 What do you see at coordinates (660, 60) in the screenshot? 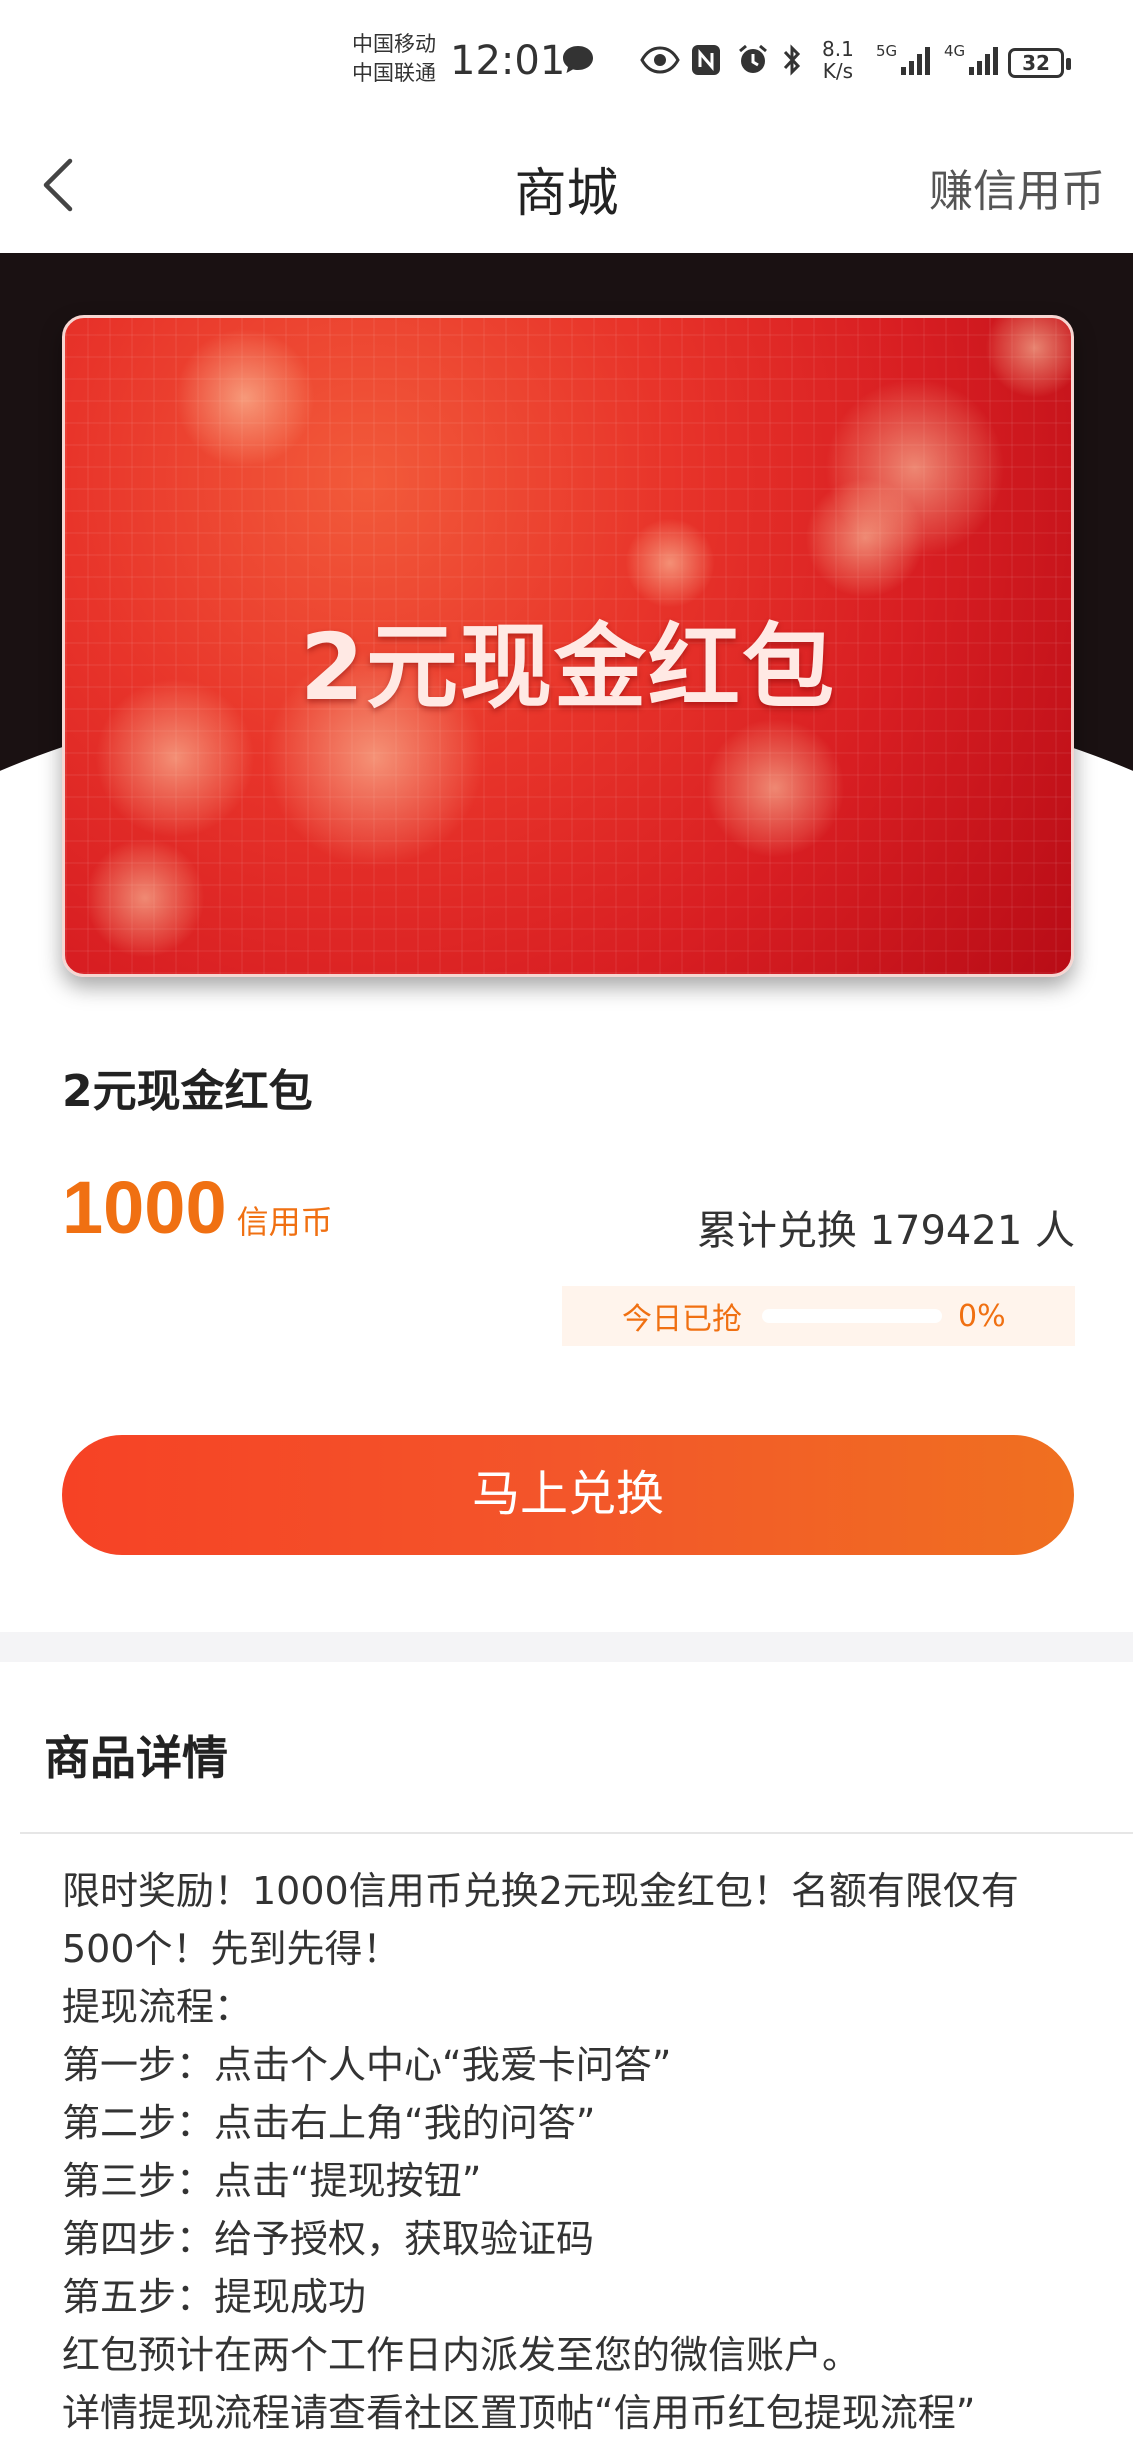
I see `eye-comfort-icon` at bounding box center [660, 60].